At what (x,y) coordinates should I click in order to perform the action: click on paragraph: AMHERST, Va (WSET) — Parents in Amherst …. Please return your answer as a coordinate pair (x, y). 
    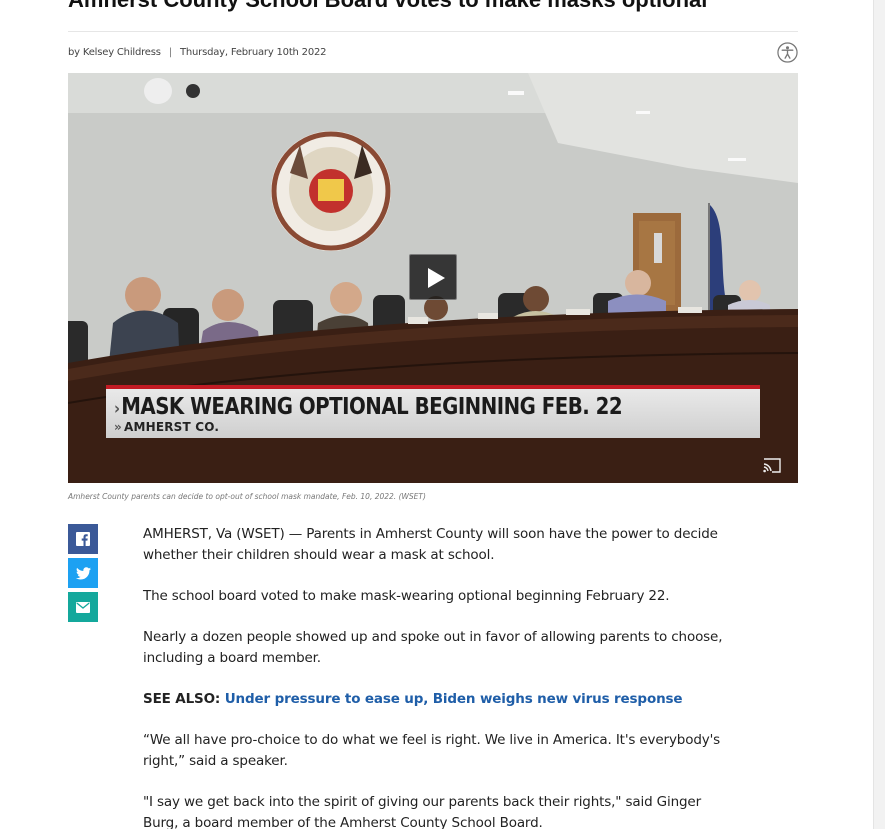
    Looking at the image, I should click on (430, 544).